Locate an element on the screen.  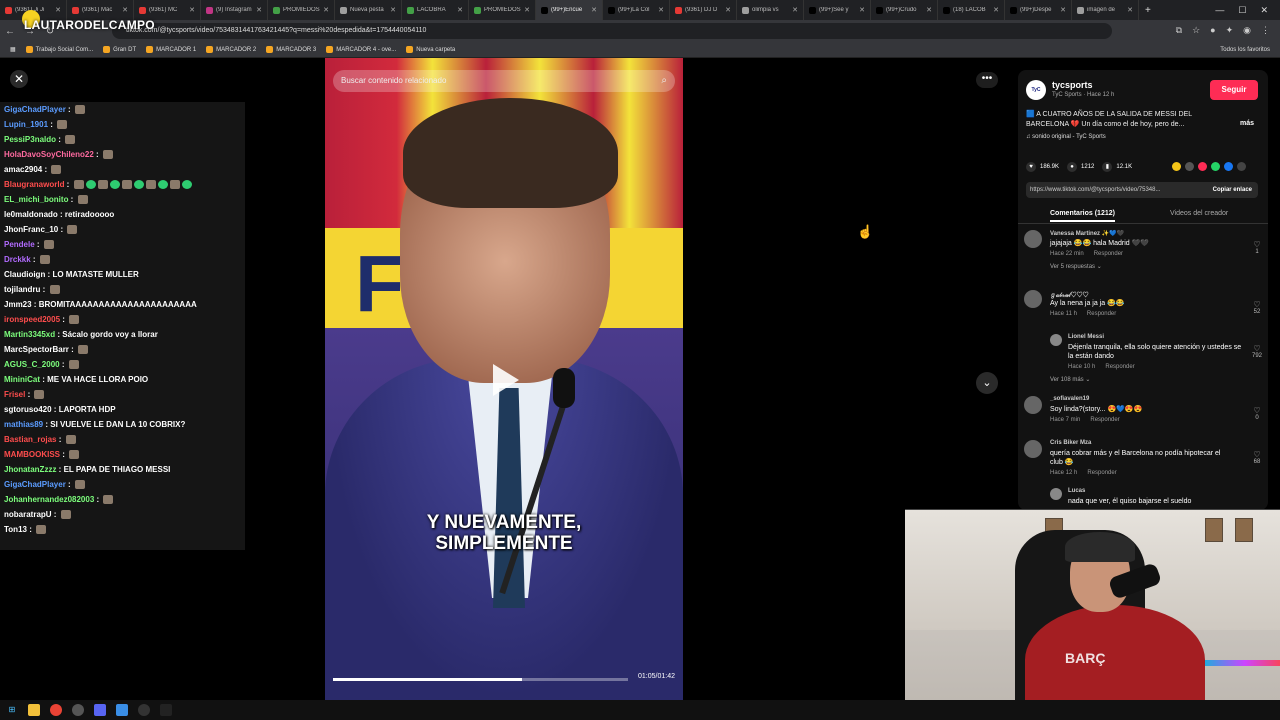
menu-icon: ⋮ is located at coordinates (1265, 30).